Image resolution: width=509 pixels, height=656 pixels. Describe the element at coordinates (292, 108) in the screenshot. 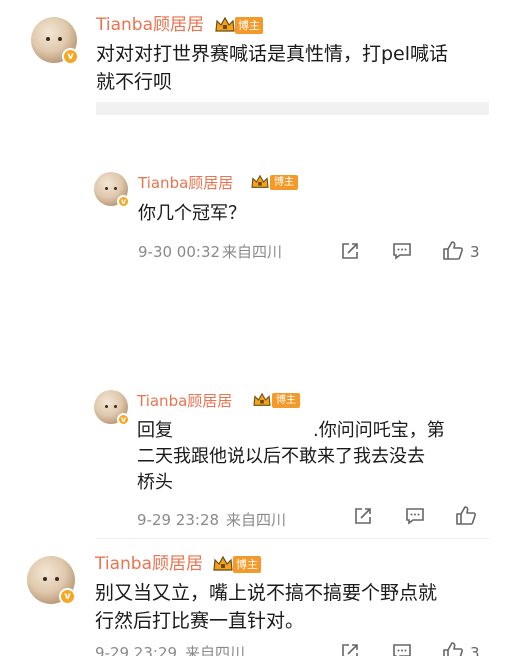

I see `section-divider` at that location.